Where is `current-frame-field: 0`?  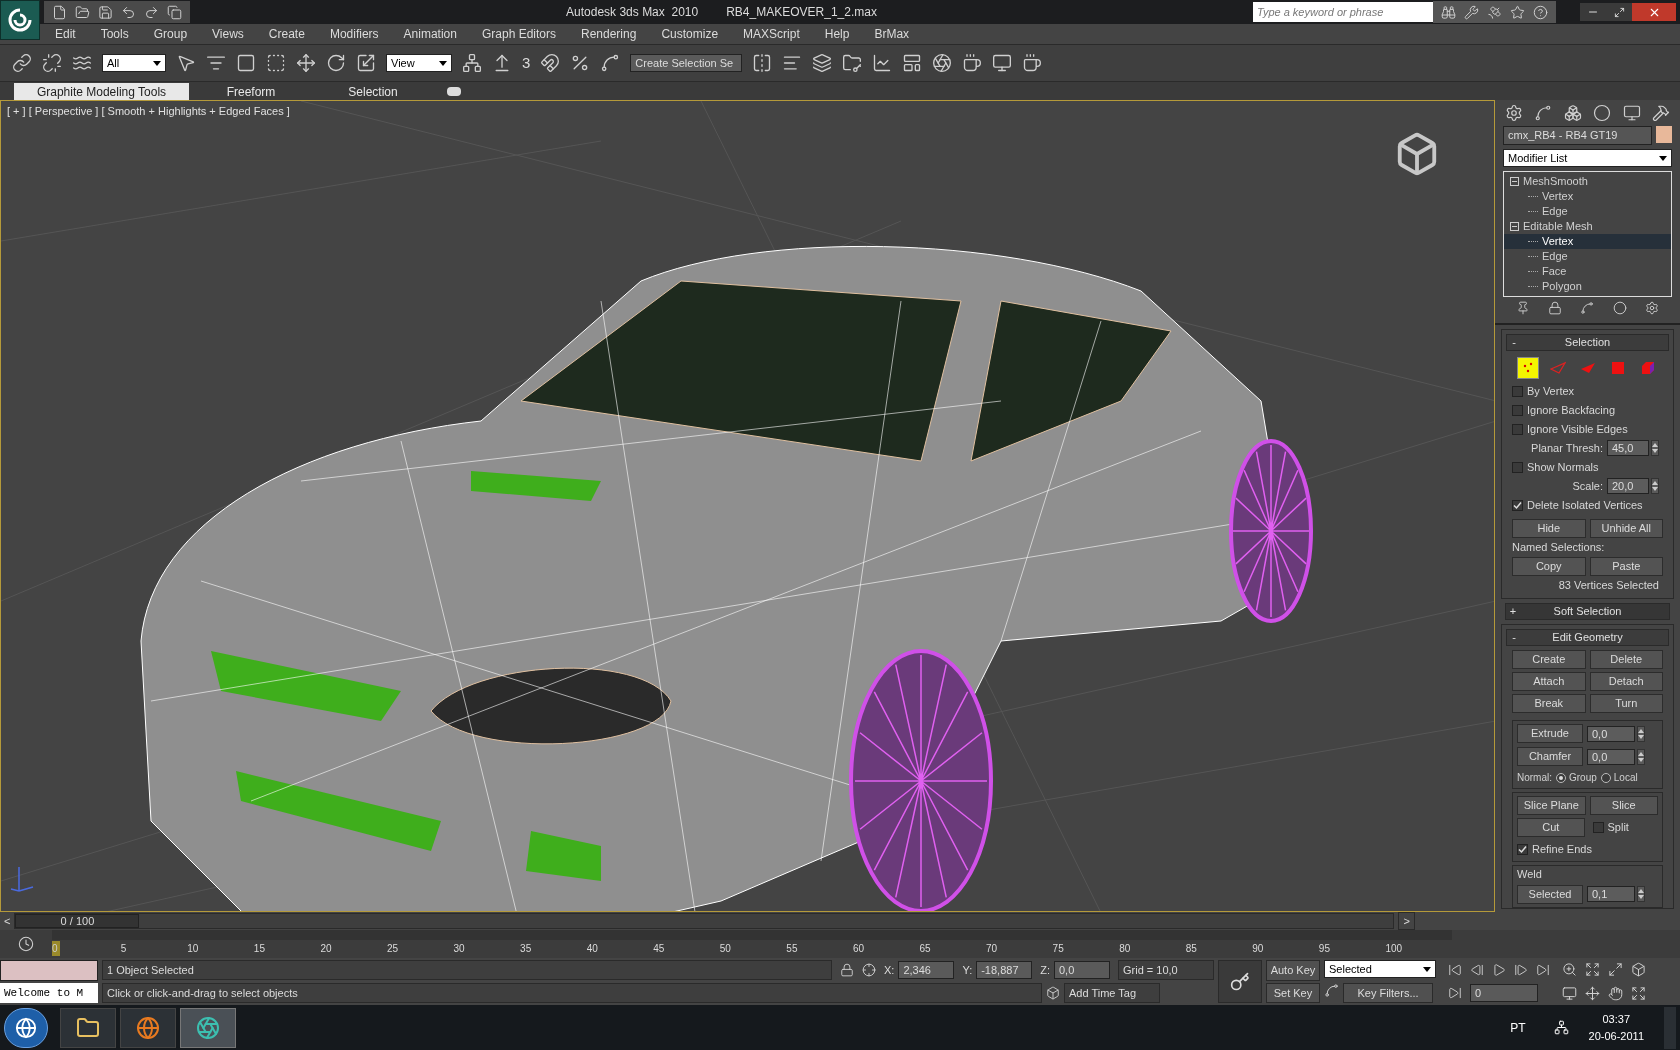 current-frame-field: 0 is located at coordinates (1504, 992).